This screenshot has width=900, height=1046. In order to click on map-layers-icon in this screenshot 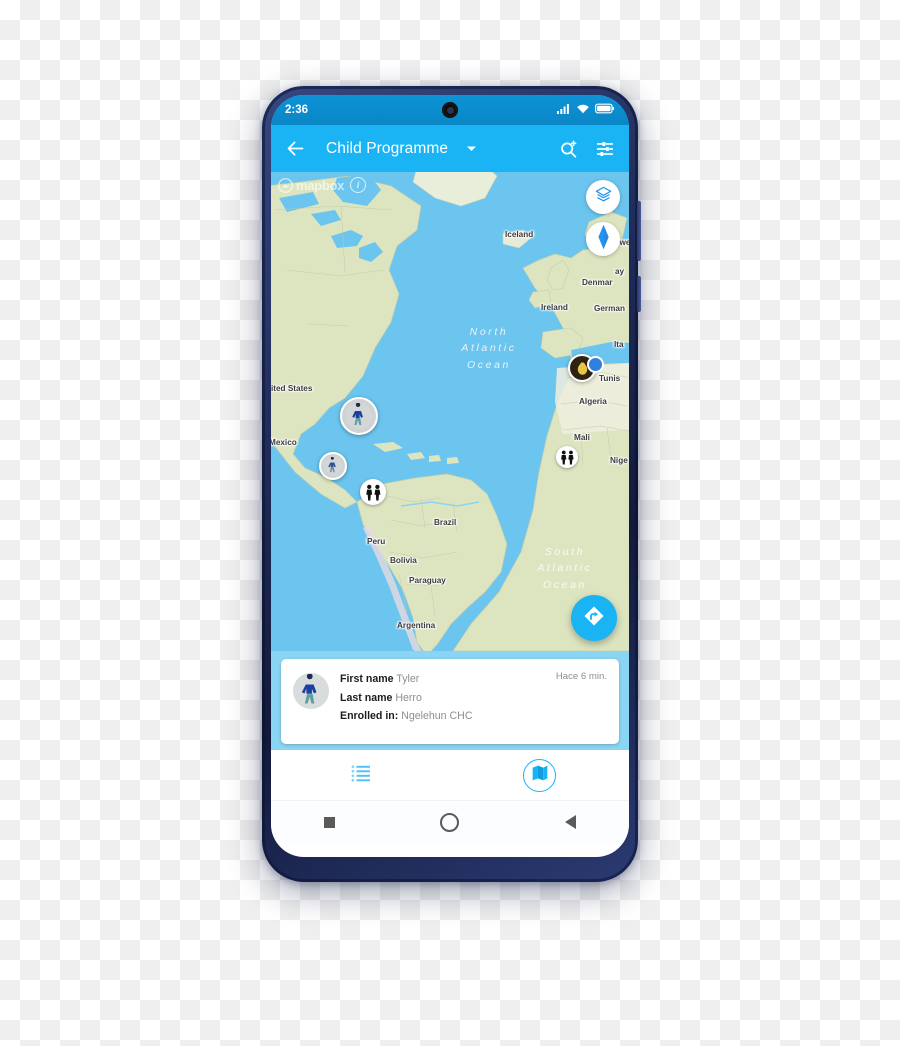, I will do `click(603, 197)`.